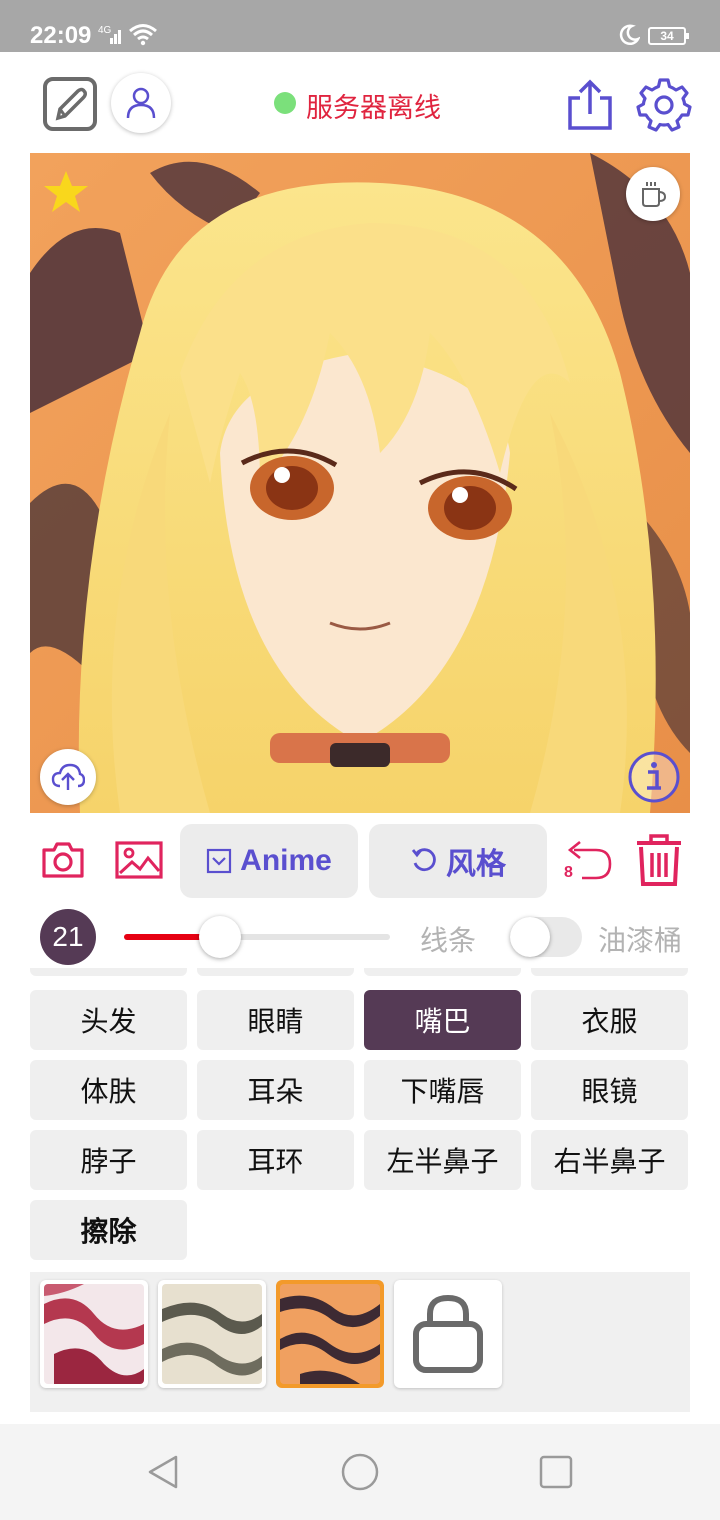  Describe the element at coordinates (568, 872) in the screenshot. I see `undo-count: 8` at that location.